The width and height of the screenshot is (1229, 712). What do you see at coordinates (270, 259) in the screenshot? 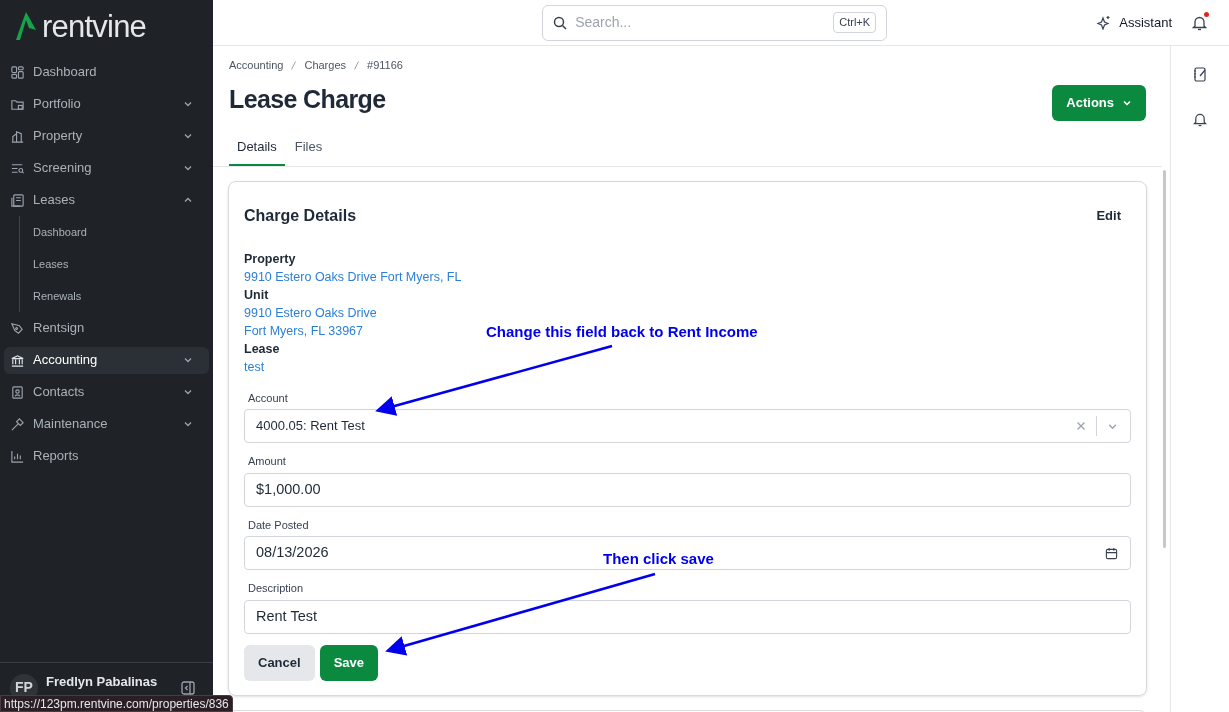
I see `info-label: Property` at bounding box center [270, 259].